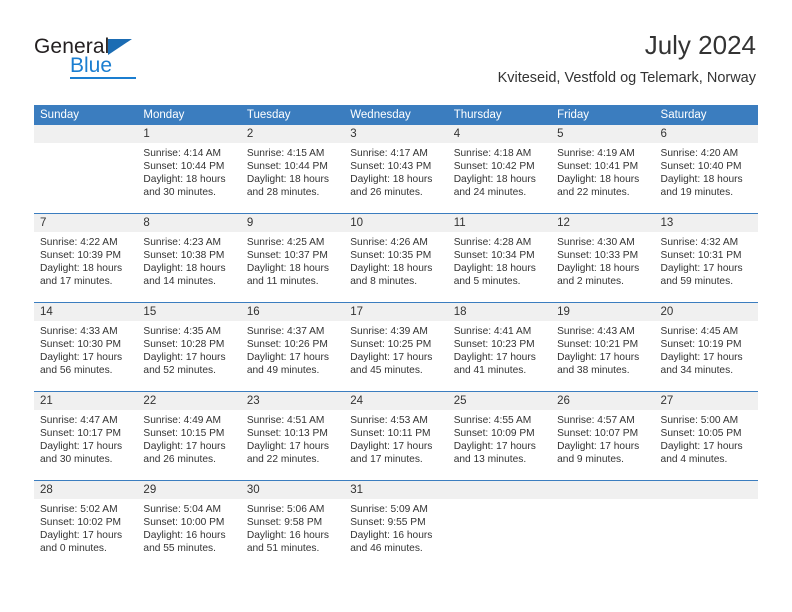 Image resolution: width=792 pixels, height=612 pixels. What do you see at coordinates (386, 193) in the screenshot?
I see `daylight-text-line2: and 26 minutes.` at bounding box center [386, 193].